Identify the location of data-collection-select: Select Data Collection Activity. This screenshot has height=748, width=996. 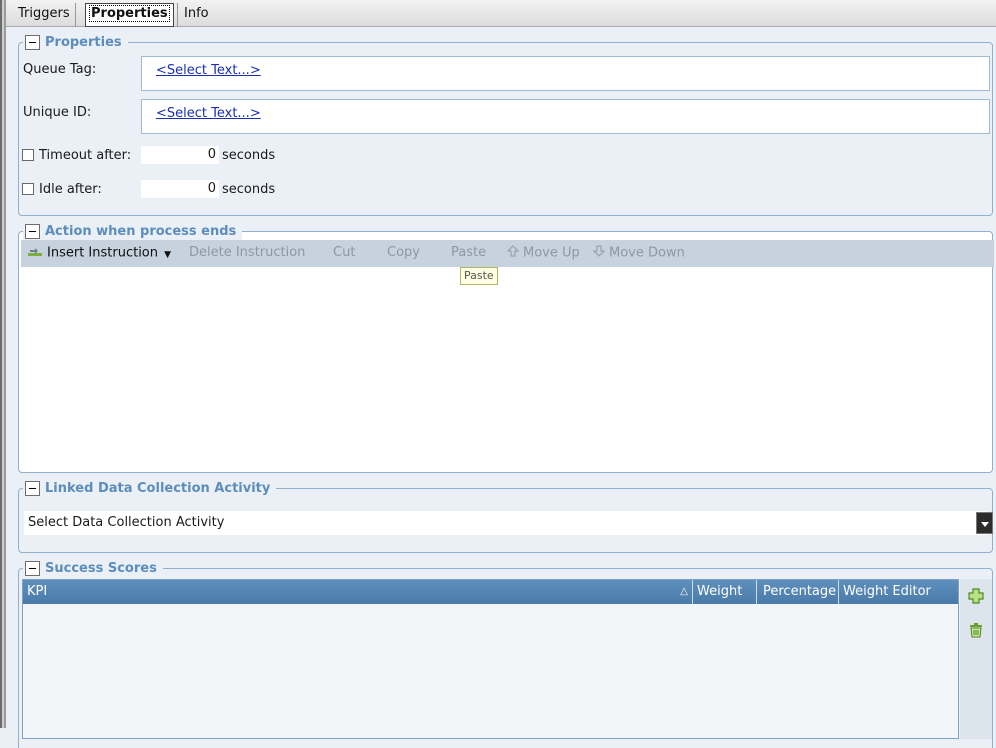
(508, 523).